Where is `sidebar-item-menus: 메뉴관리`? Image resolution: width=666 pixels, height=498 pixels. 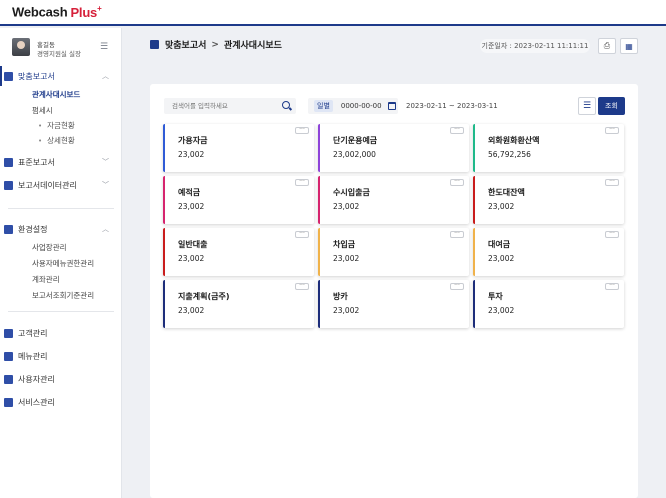 sidebar-item-menus: 메뉴관리 is located at coordinates (61, 356).